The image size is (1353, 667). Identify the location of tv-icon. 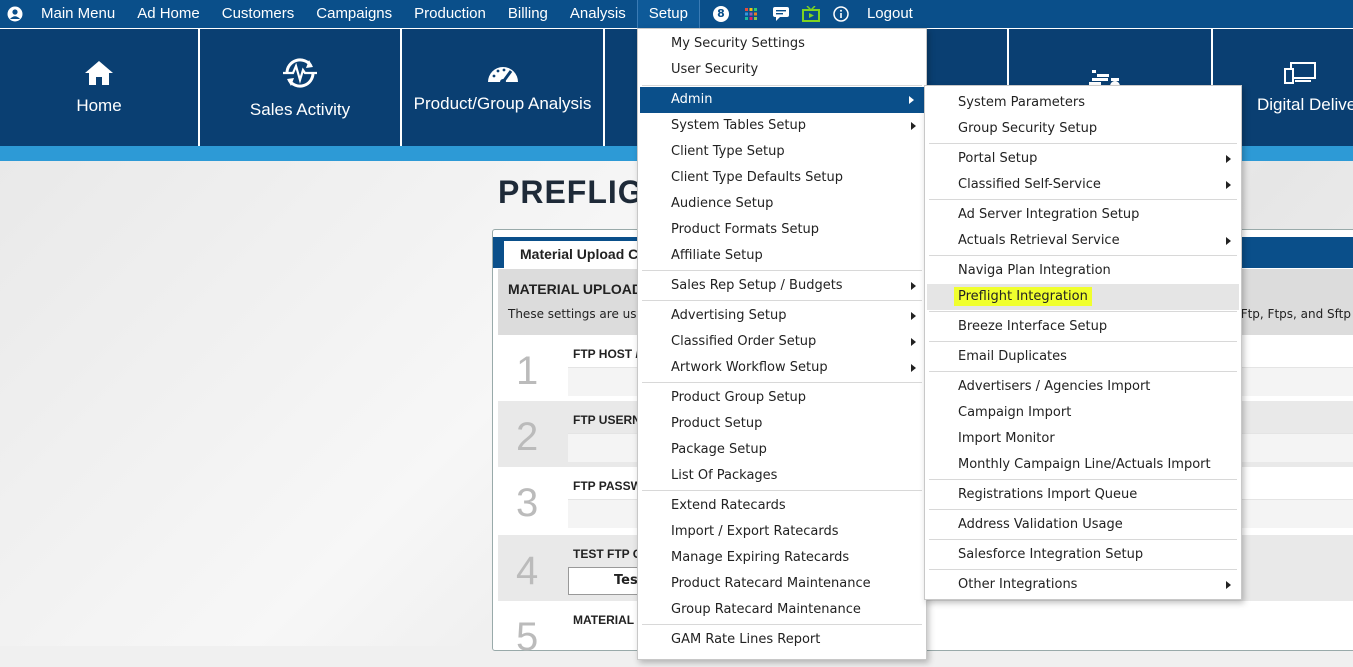
(811, 14).